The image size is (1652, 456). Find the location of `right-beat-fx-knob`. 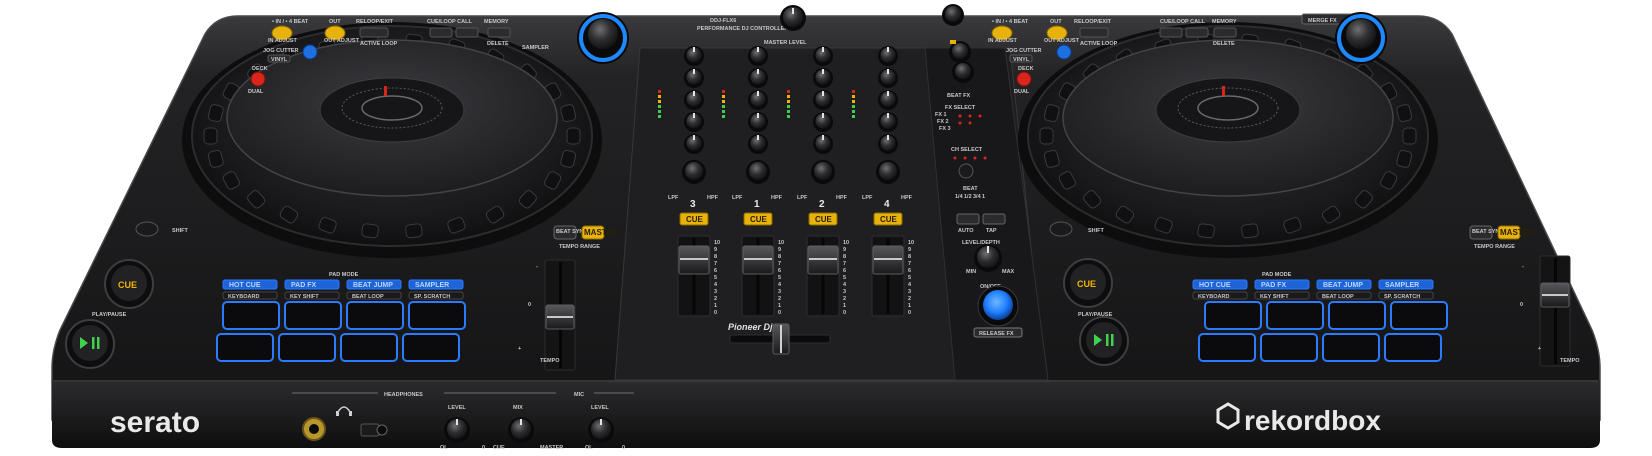

right-beat-fx-knob is located at coordinates (1361, 38).